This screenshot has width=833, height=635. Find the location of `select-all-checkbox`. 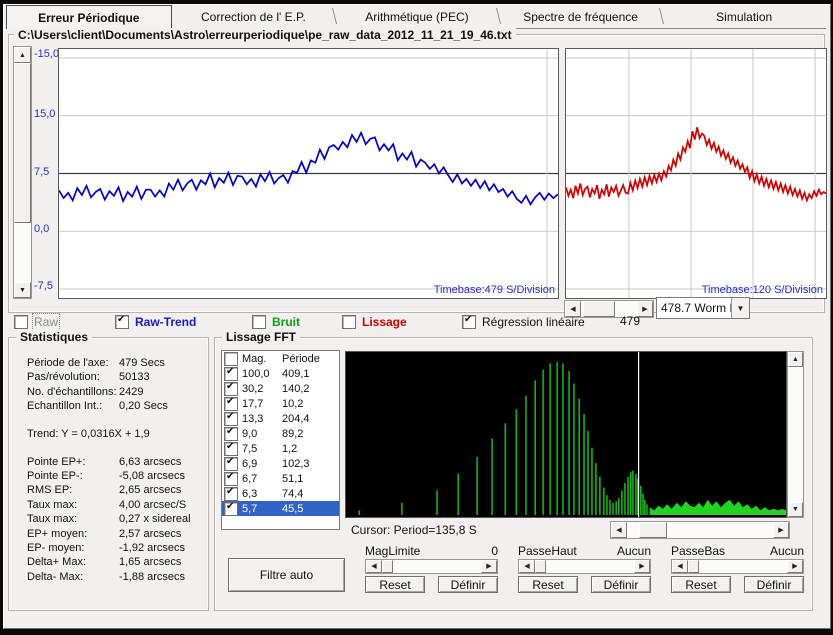

select-all-checkbox is located at coordinates (231, 358).